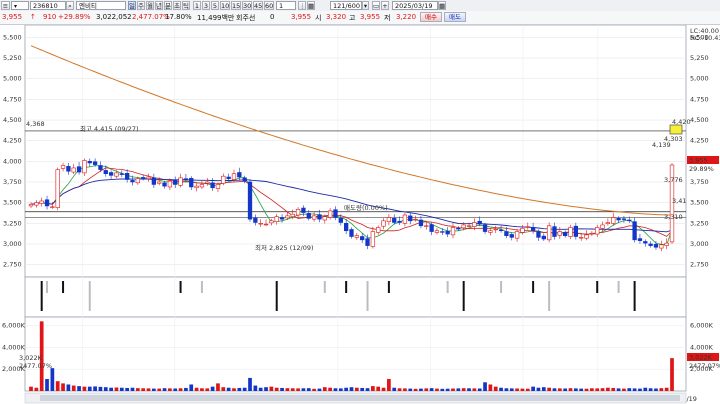  I want to click on count-spin-icon: ▾, so click(365, 5).